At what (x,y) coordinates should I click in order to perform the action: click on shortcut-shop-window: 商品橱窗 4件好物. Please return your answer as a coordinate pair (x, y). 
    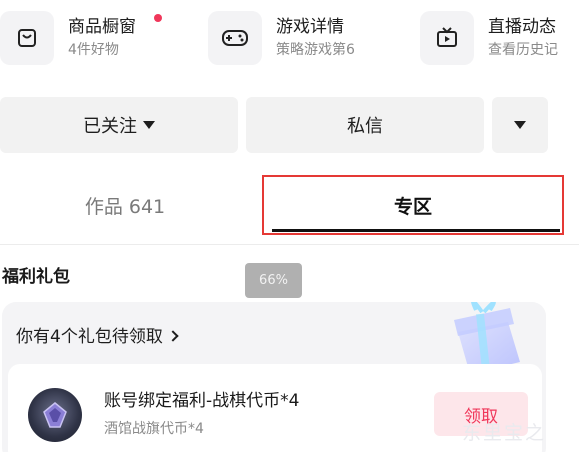
    Looking at the image, I should click on (81, 38).